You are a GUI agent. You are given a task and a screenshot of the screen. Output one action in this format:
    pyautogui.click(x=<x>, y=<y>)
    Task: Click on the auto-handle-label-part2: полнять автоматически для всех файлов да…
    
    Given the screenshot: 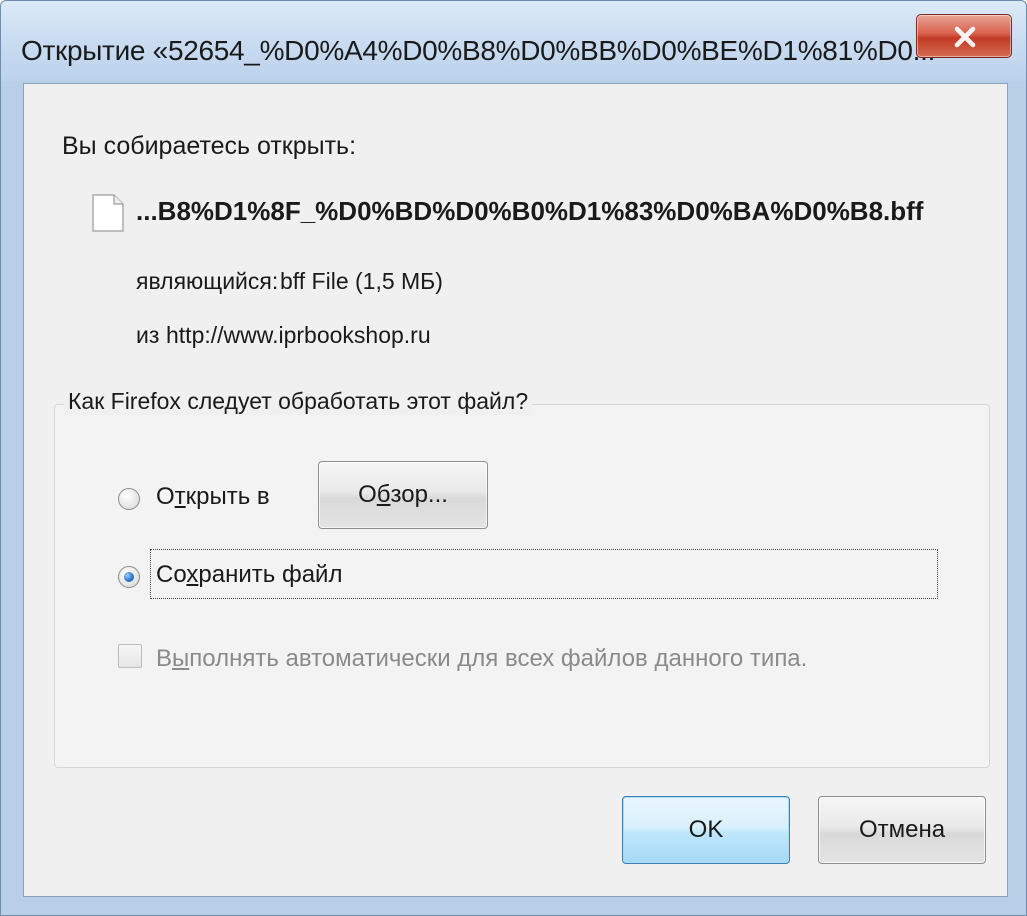 What is the action you would take?
    pyautogui.click(x=498, y=658)
    